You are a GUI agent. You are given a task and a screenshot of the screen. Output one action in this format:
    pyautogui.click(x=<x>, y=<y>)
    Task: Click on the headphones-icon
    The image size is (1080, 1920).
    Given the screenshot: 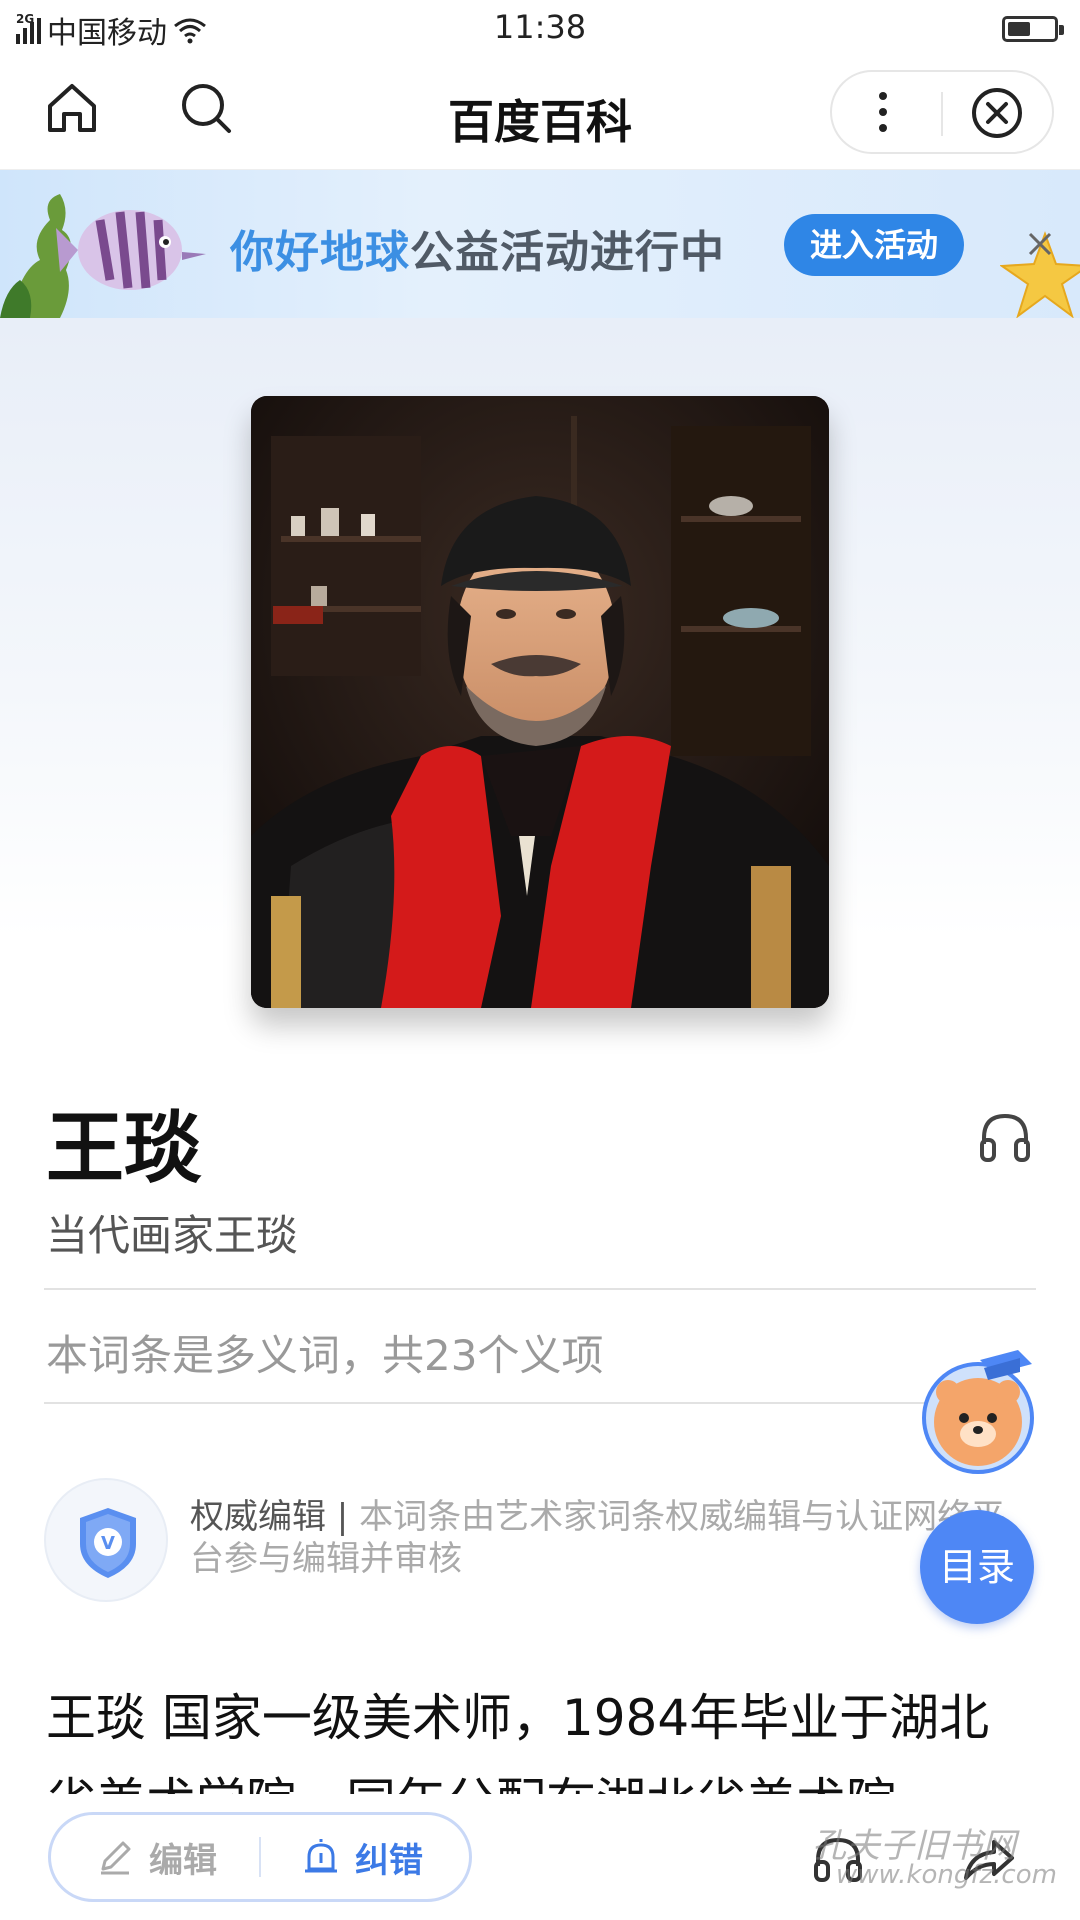 What is the action you would take?
    pyautogui.click(x=1005, y=1137)
    